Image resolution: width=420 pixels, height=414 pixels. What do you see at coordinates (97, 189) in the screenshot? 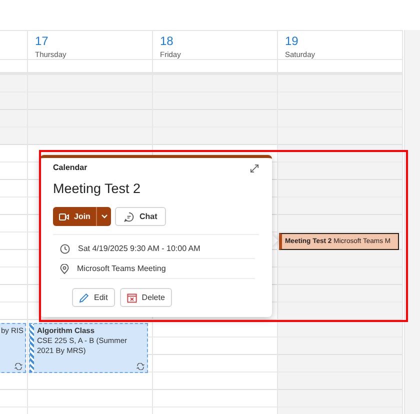
I see `event-title: Meeting Test 2` at bounding box center [97, 189].